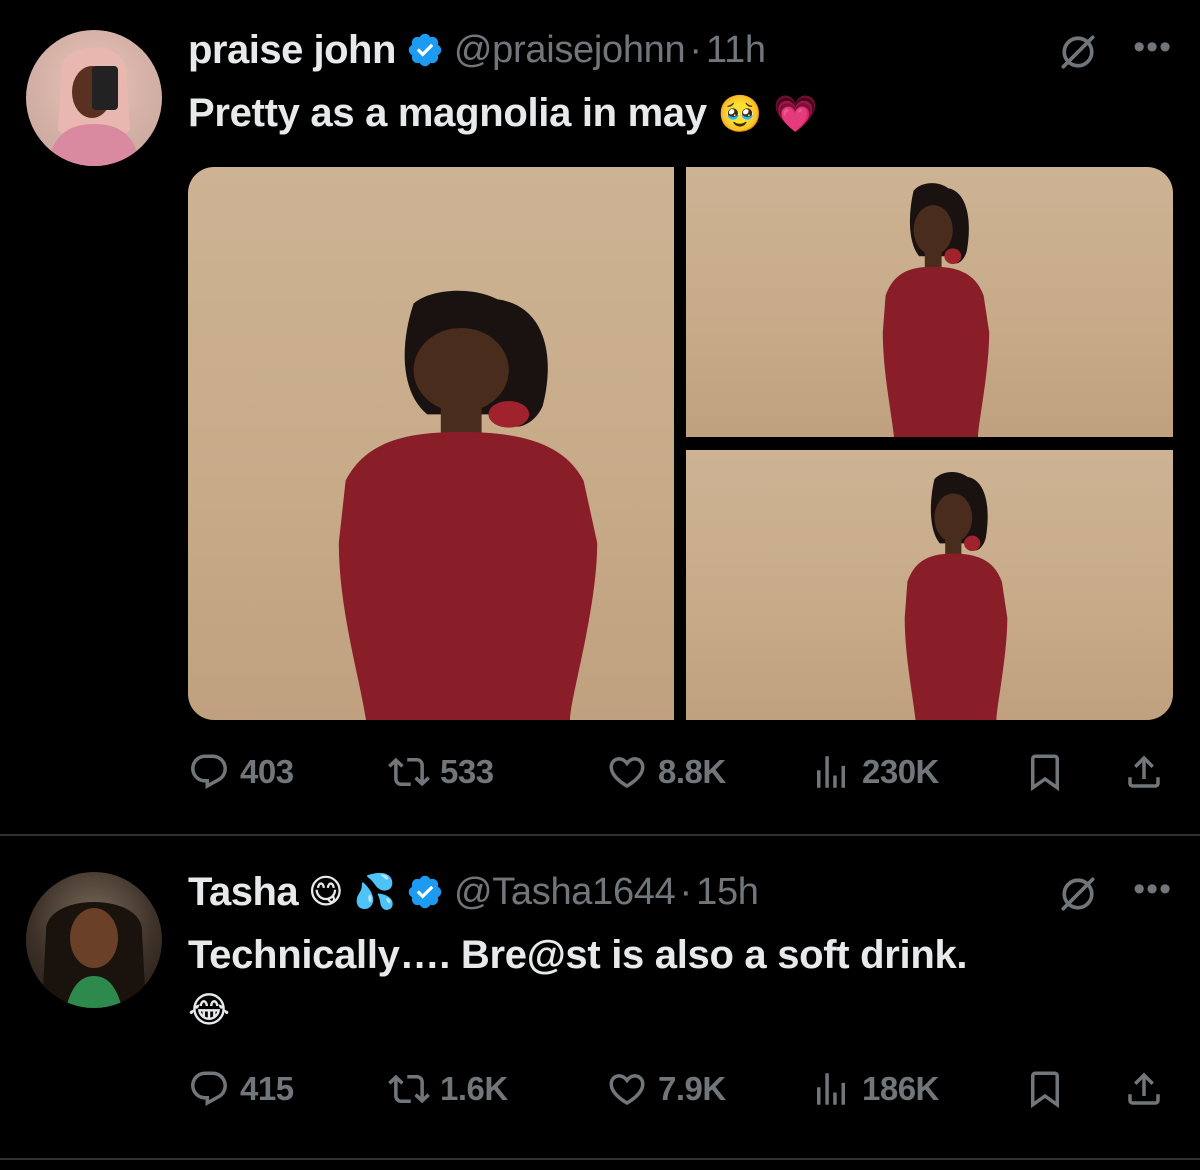 The image size is (1200, 1170). I want to click on like-button: 7.9K, so click(666, 1089).